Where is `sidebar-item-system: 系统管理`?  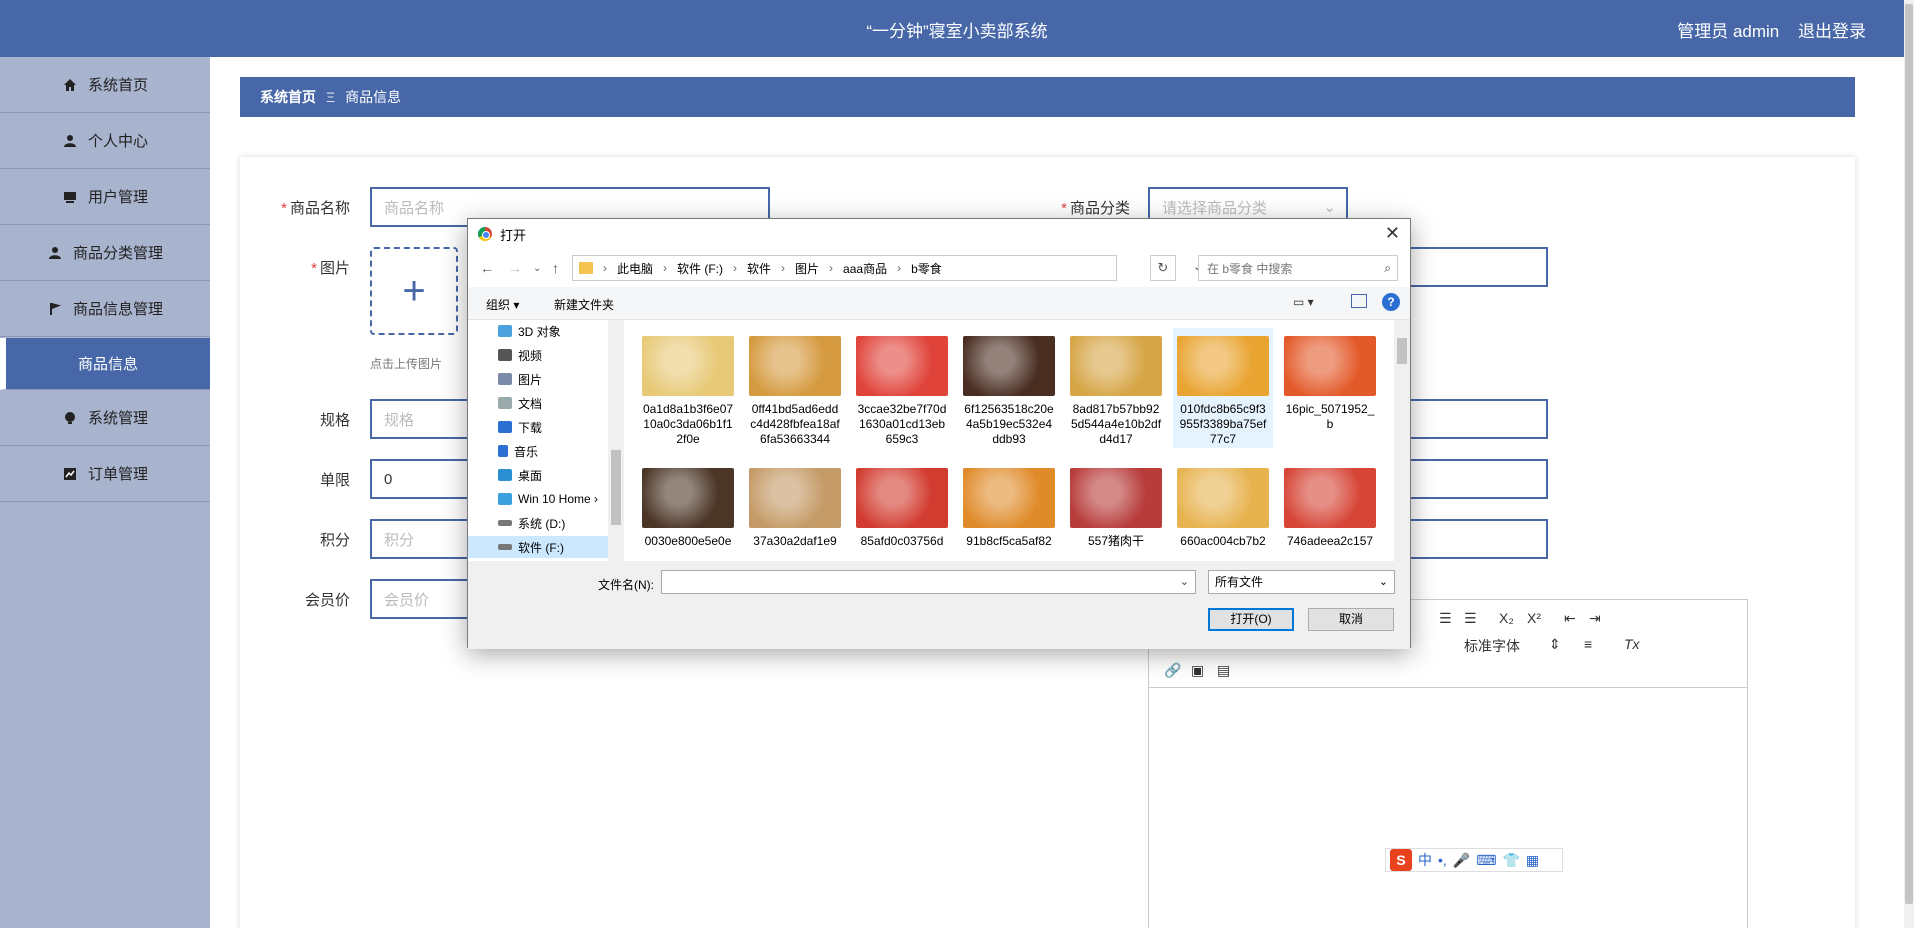
sidebar-item-system: 系统管理 is located at coordinates (105, 418).